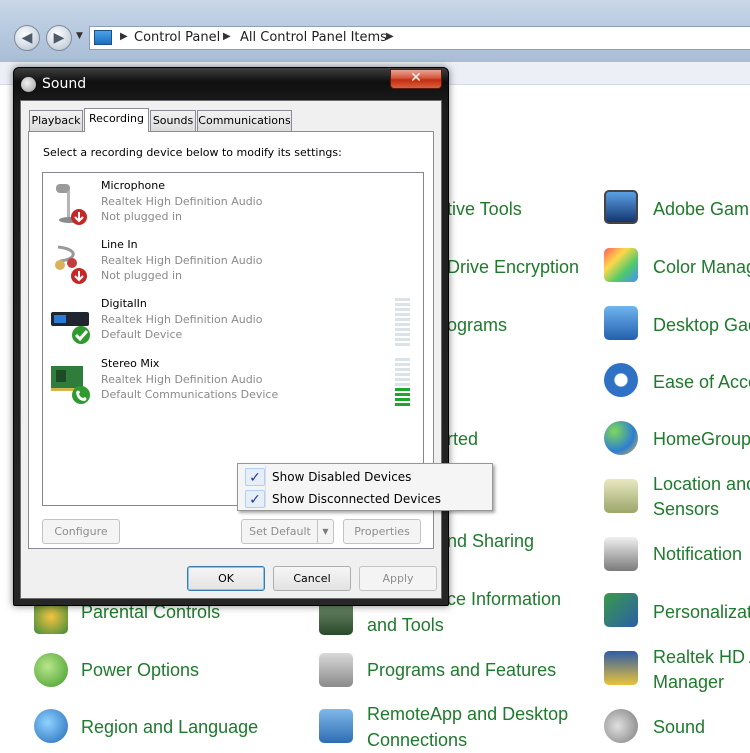  What do you see at coordinates (70, 385) in the screenshot?
I see `stereo-mix-icon` at bounding box center [70, 385].